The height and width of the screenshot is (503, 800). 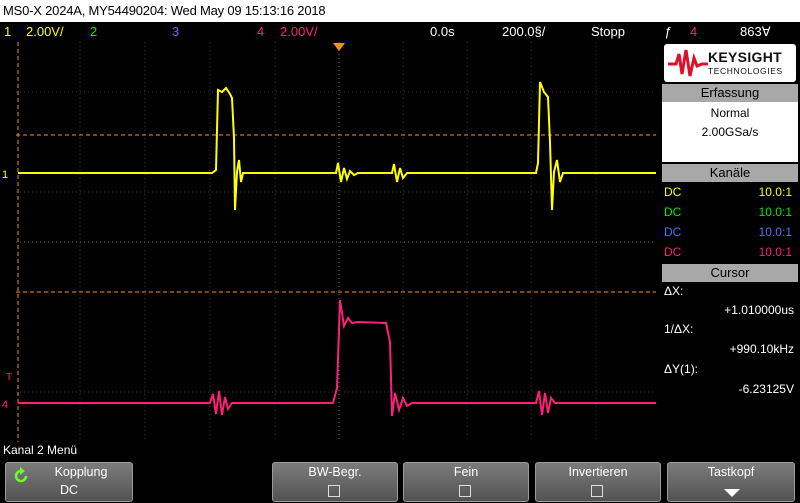 What do you see at coordinates (260, 32) in the screenshot?
I see `ch4-number: 4` at bounding box center [260, 32].